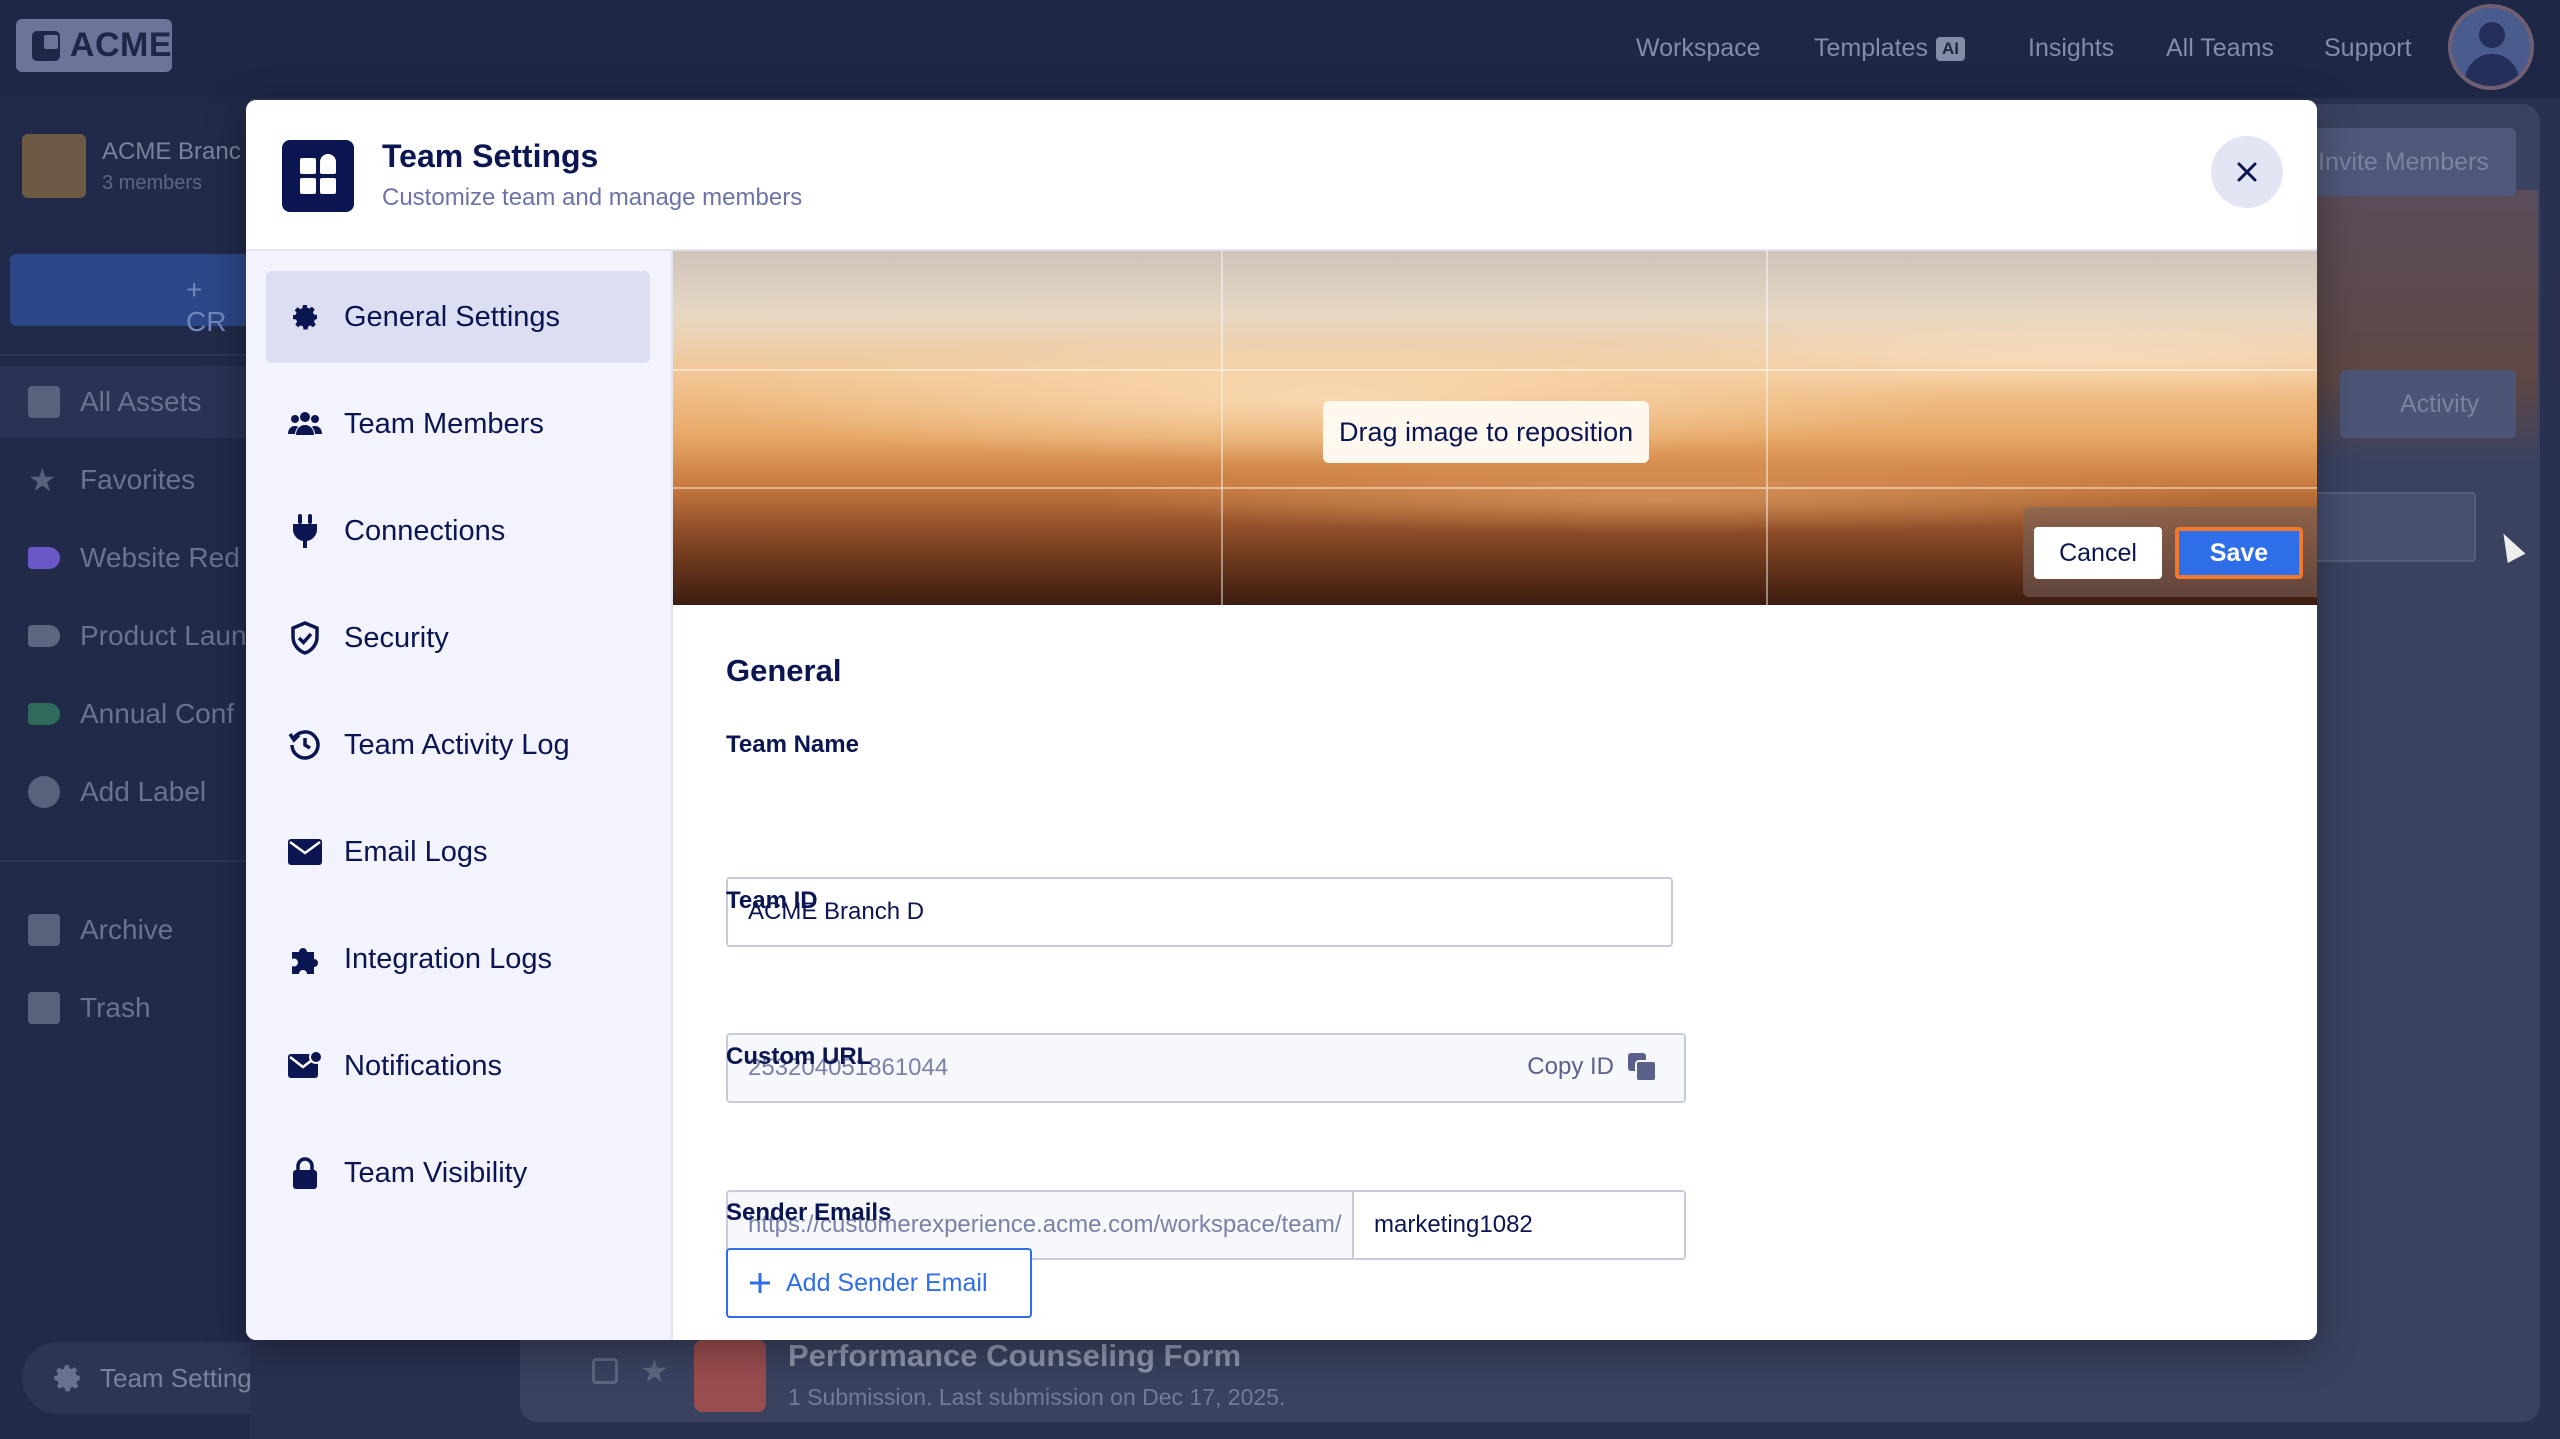 The height and width of the screenshot is (1439, 2560). Describe the element at coordinates (730, 1376) in the screenshot. I see `form-document-icon` at that location.